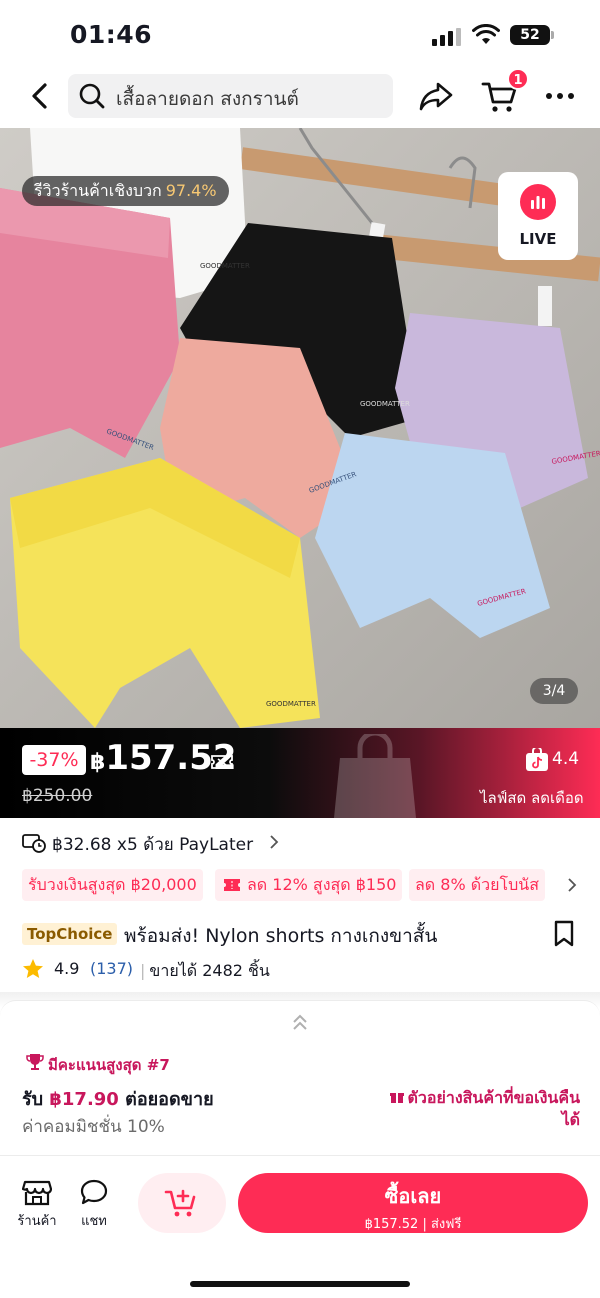 The width and height of the screenshot is (600, 1298). I want to click on live-button: LIVE, so click(538, 216).